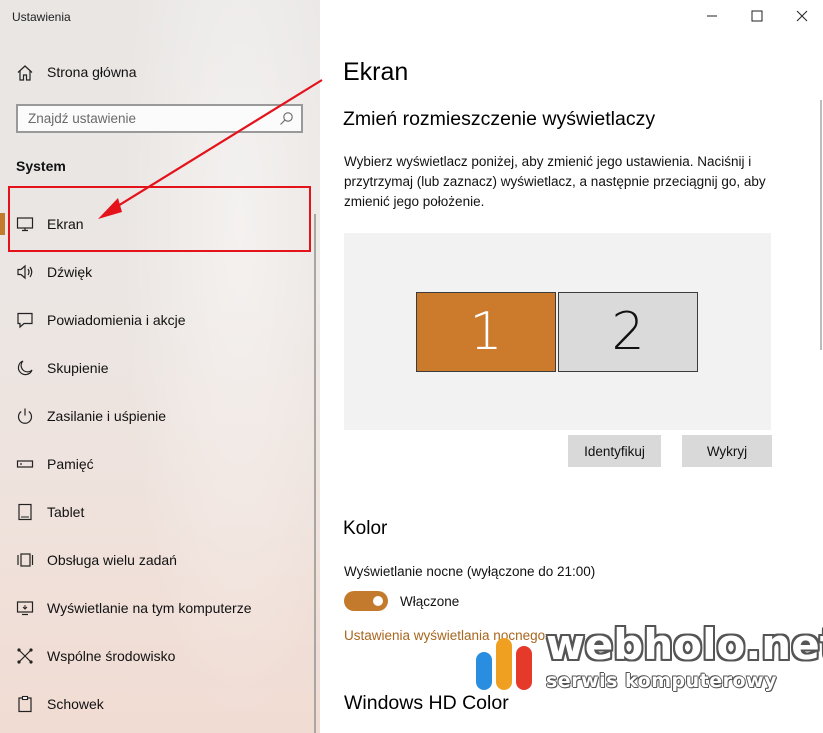 This screenshot has height=733, width=823. I want to click on sidebar-item-storage: Pamięć, so click(160, 464).